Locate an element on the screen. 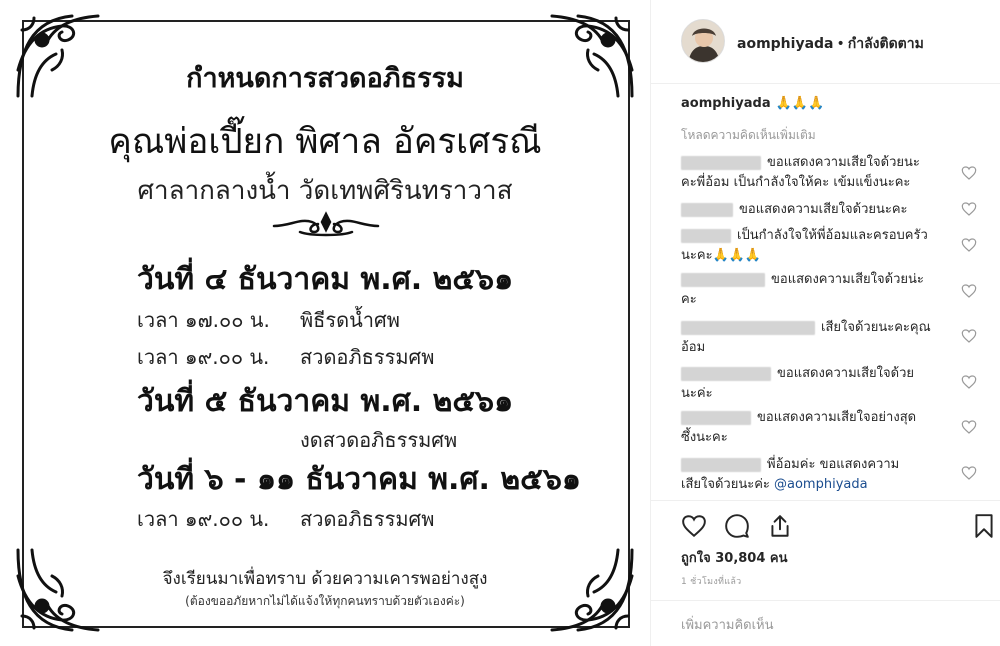  header-line: aomphiyada • กำลังติดตาม is located at coordinates (830, 44).